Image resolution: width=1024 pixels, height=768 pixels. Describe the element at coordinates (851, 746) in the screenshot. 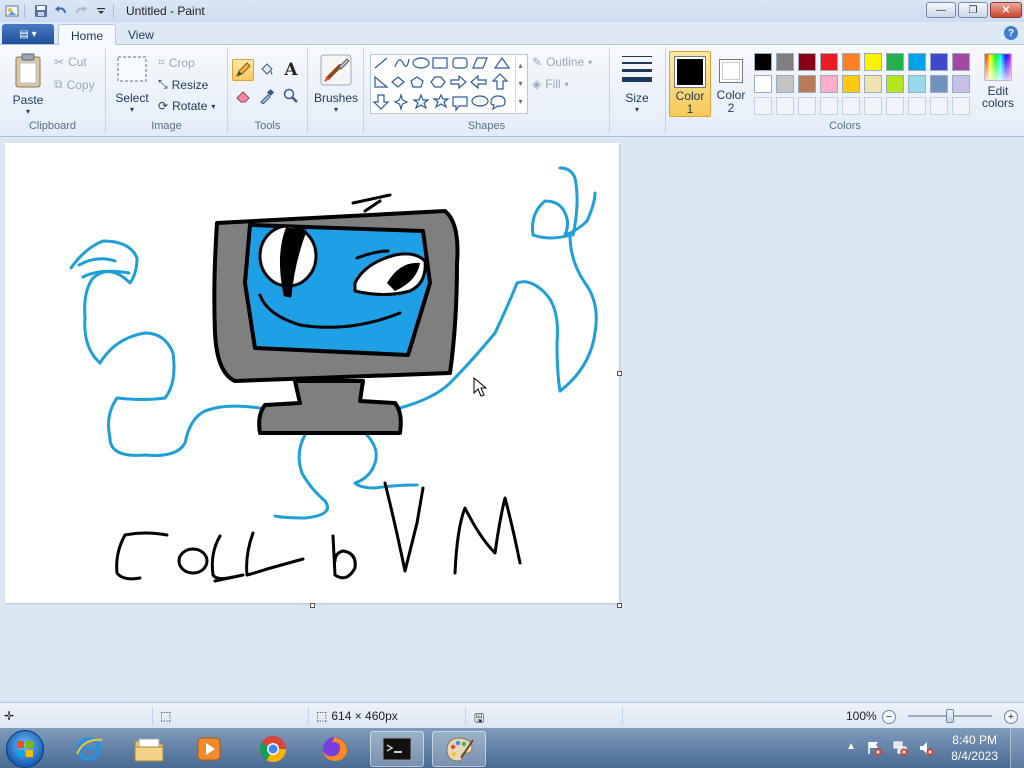

I see `show-hidden-icons-icon: ▲` at that location.